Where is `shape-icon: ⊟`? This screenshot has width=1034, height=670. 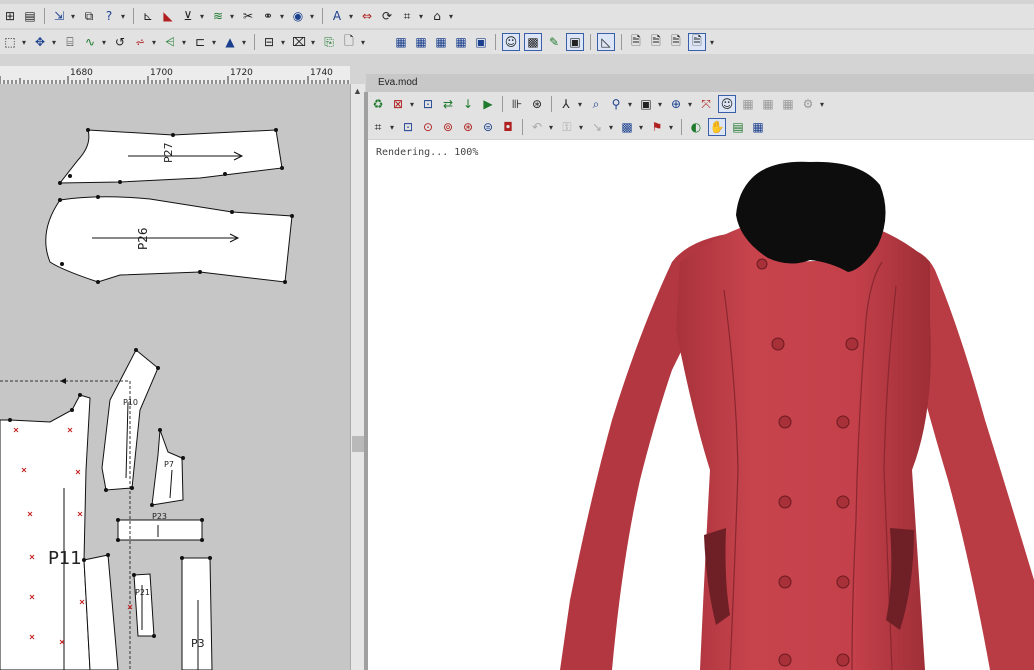
shape-icon: ⊟ is located at coordinates (269, 42).